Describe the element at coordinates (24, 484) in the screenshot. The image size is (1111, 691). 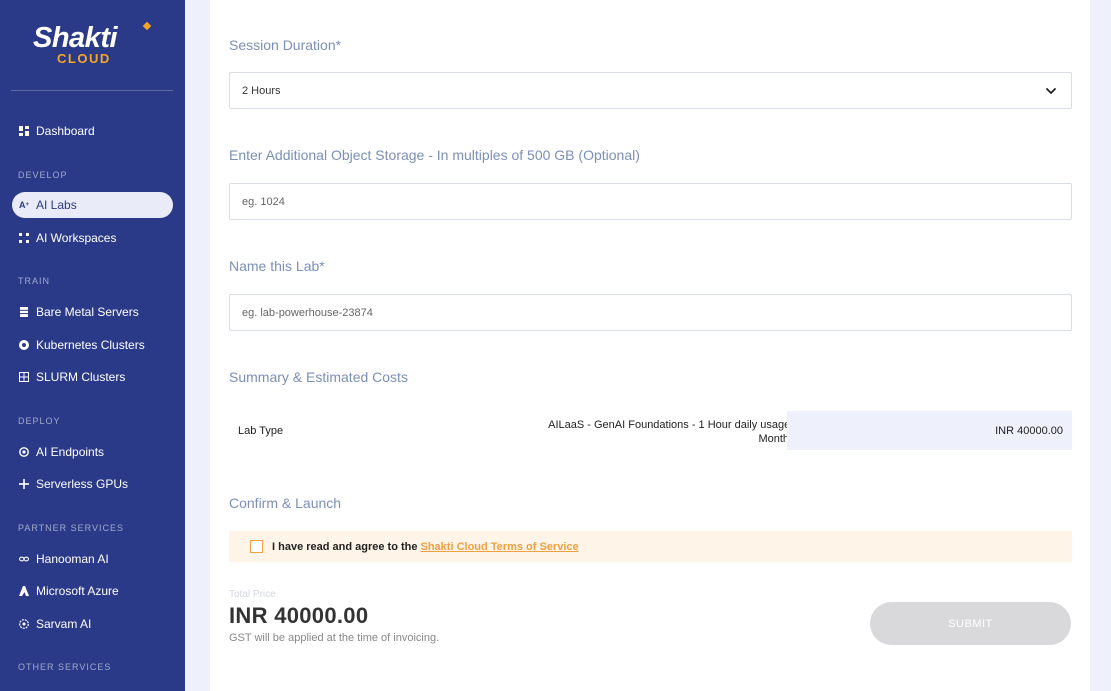
I see `serverless-icon` at that location.